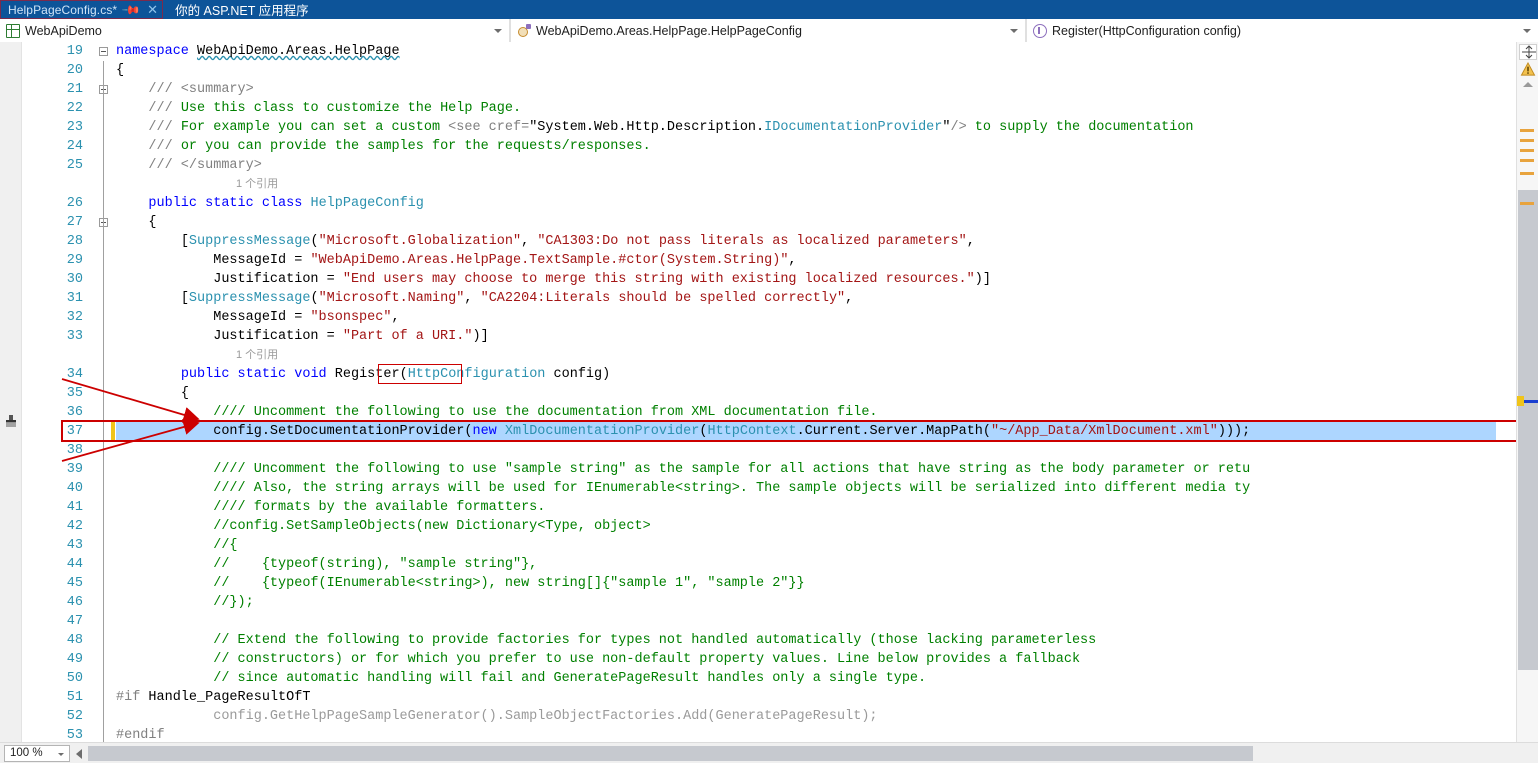 The height and width of the screenshot is (763, 1538). I want to click on line-number: 40, so click(74, 488).